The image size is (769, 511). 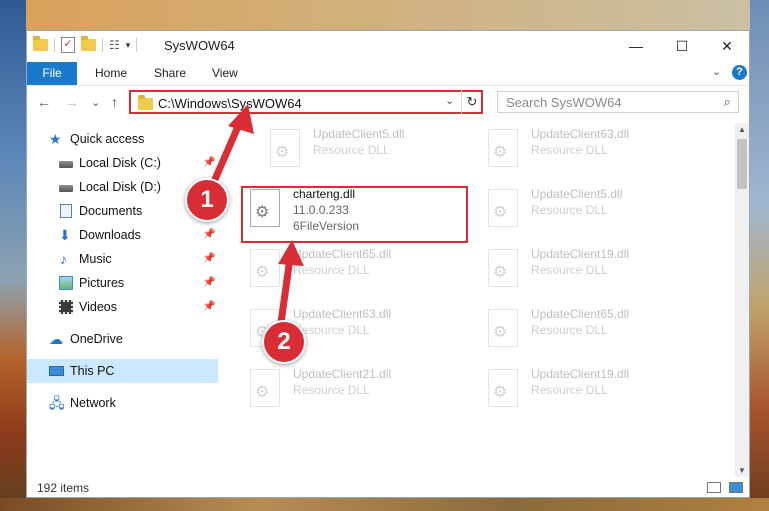 I want to click on sidebar-item-label: Music, so click(x=95, y=259).